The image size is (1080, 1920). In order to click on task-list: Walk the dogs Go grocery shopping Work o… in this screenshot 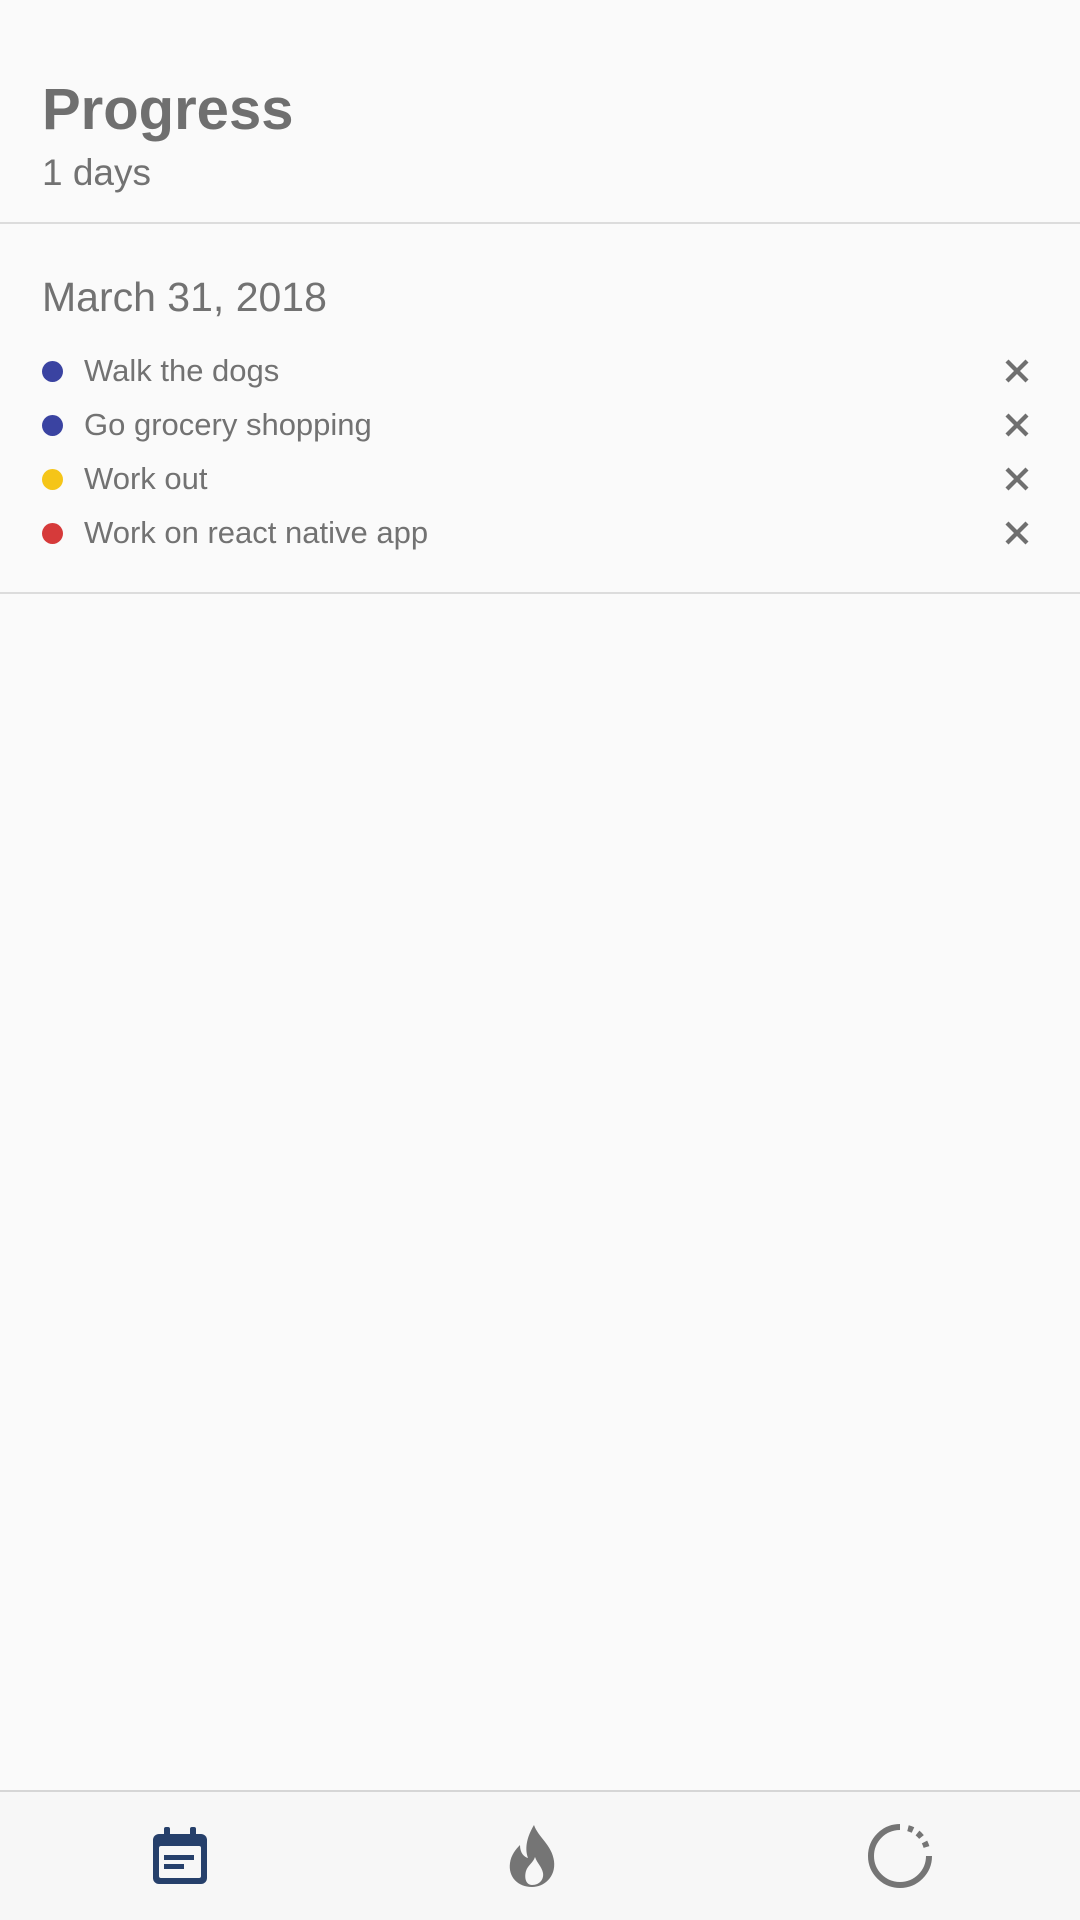, I will do `click(540, 452)`.